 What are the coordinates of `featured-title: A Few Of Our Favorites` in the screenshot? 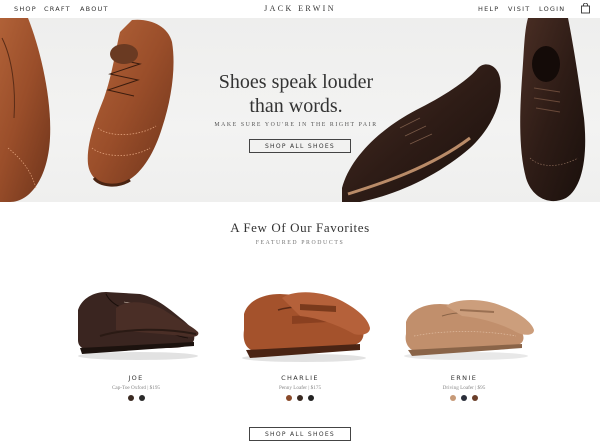 It's located at (300, 227).